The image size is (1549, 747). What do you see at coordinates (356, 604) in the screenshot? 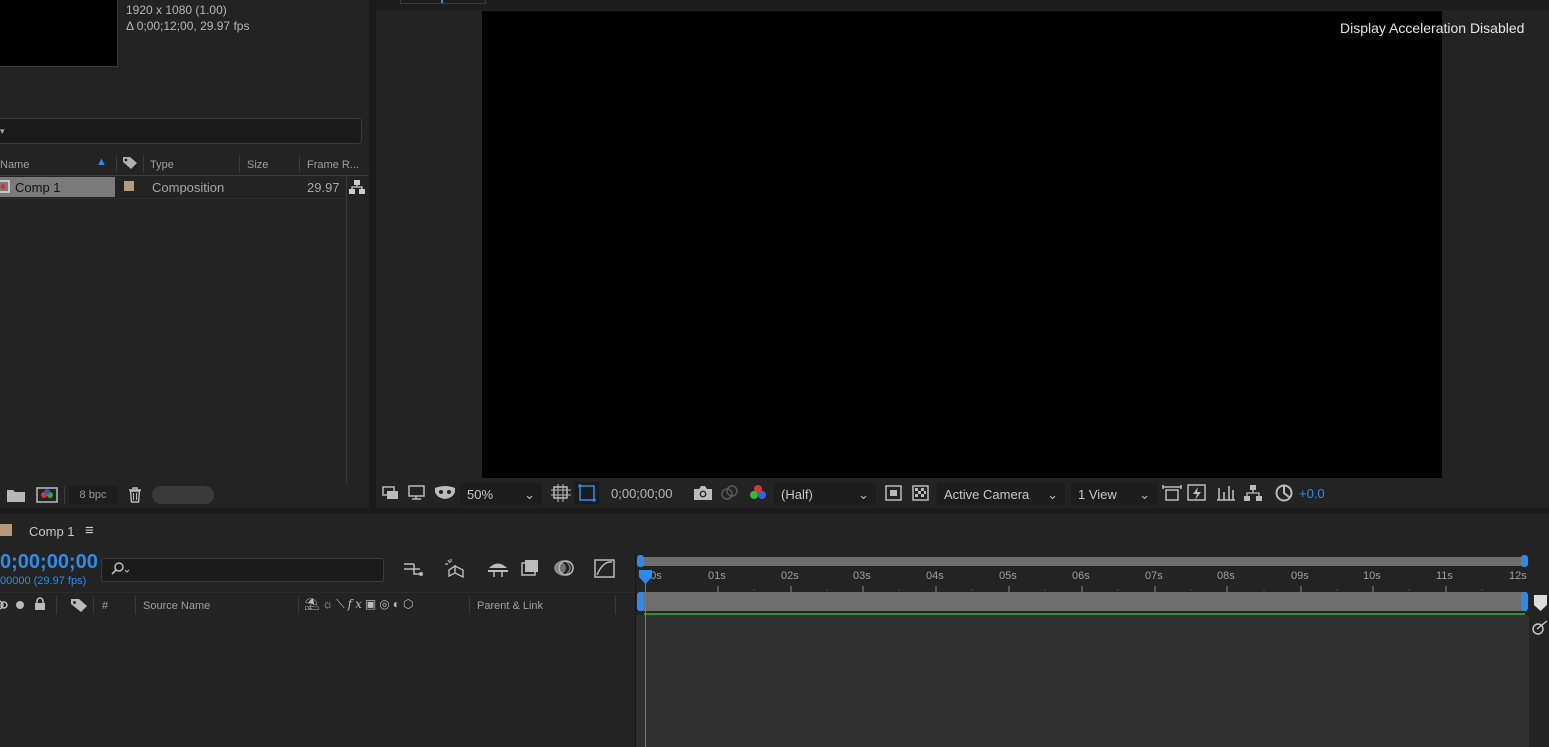
I see `effects-switch-icon: fx` at bounding box center [356, 604].